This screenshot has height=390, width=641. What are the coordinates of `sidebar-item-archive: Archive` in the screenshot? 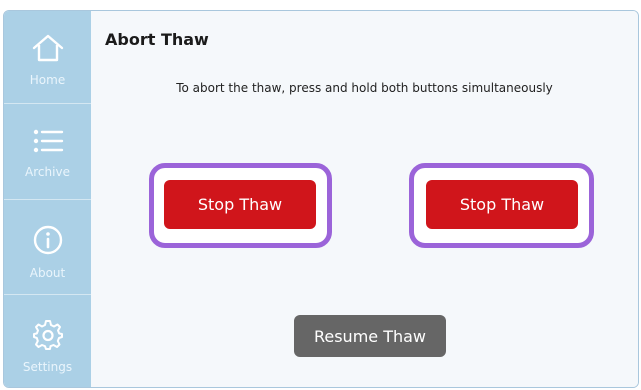 It's located at (47, 153).